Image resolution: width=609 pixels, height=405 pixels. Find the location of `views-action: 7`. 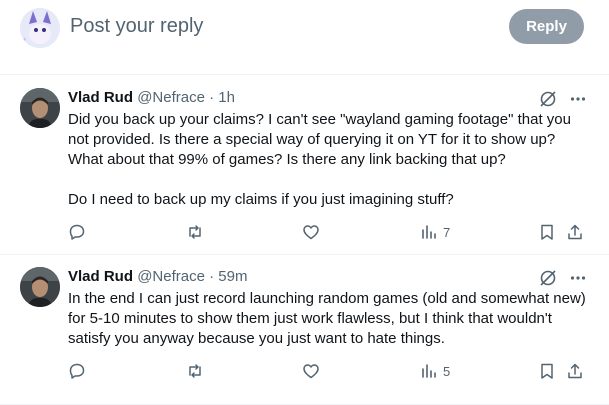

views-action: 7 is located at coordinates (435, 232).